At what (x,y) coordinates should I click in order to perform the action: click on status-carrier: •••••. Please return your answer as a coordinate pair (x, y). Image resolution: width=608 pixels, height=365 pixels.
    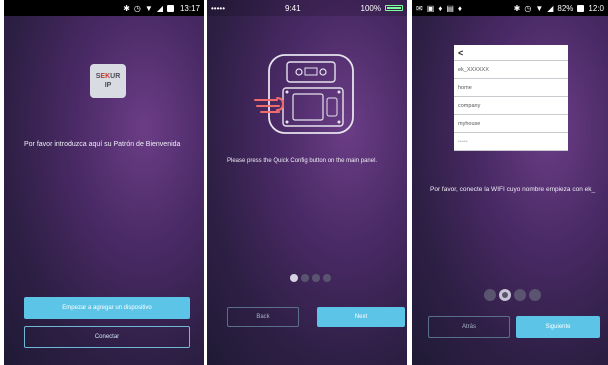
    Looking at the image, I should click on (218, 8).